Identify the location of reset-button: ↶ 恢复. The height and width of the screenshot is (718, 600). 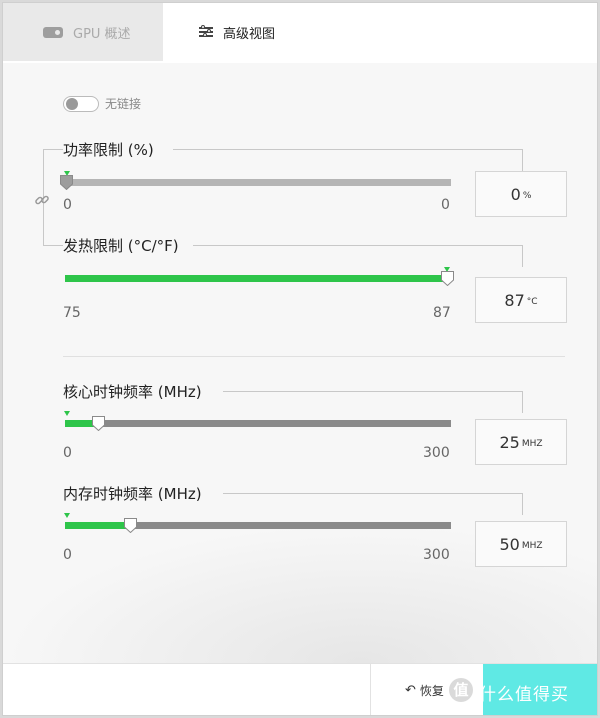
(424, 690).